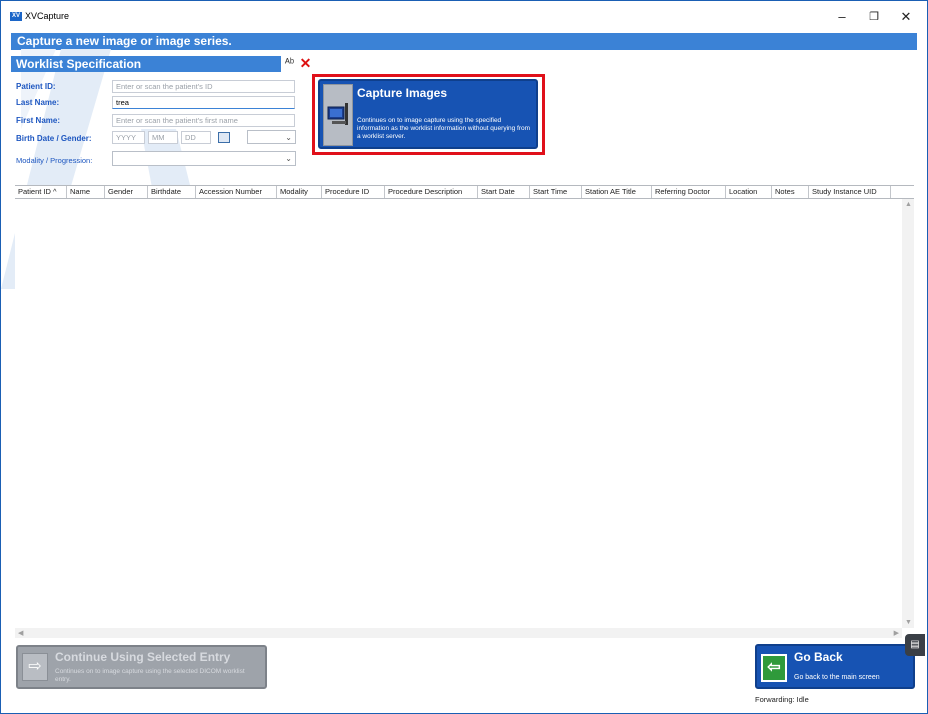 This screenshot has width=928, height=714. Describe the element at coordinates (146, 64) in the screenshot. I see `worklist-section-header: Worklist Specification` at that location.